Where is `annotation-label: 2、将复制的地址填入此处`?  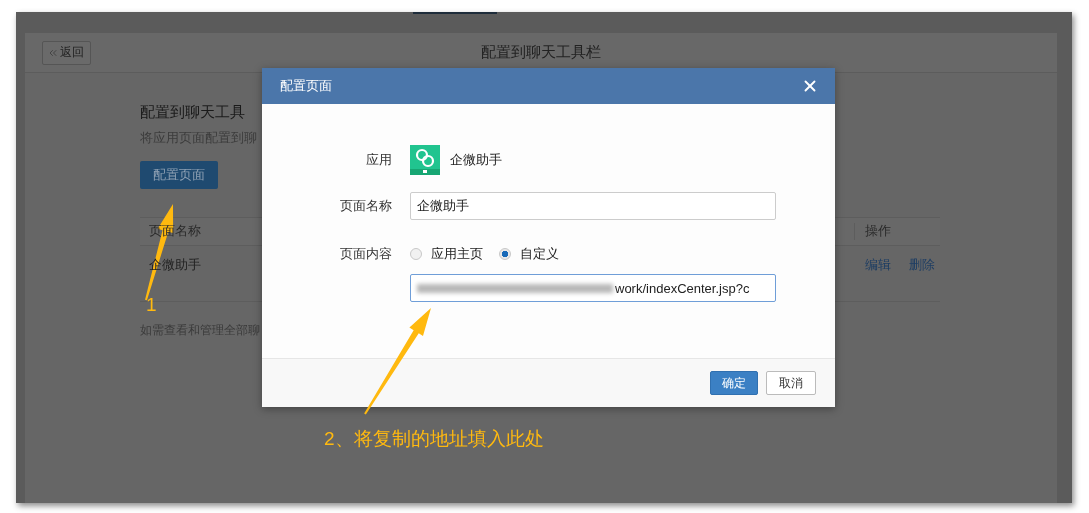
annotation-label: 2、将复制的地址填入此处 is located at coordinates (434, 439).